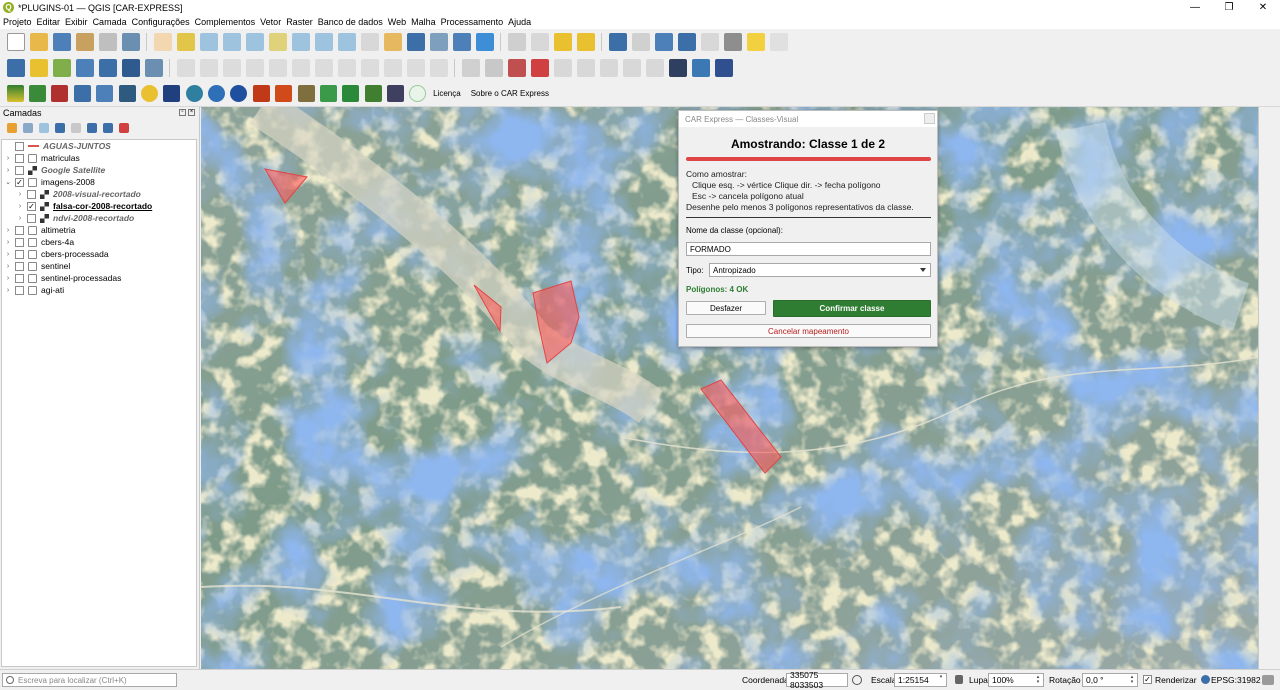  I want to click on layer-row: › sentinel-processadas, so click(99, 278).